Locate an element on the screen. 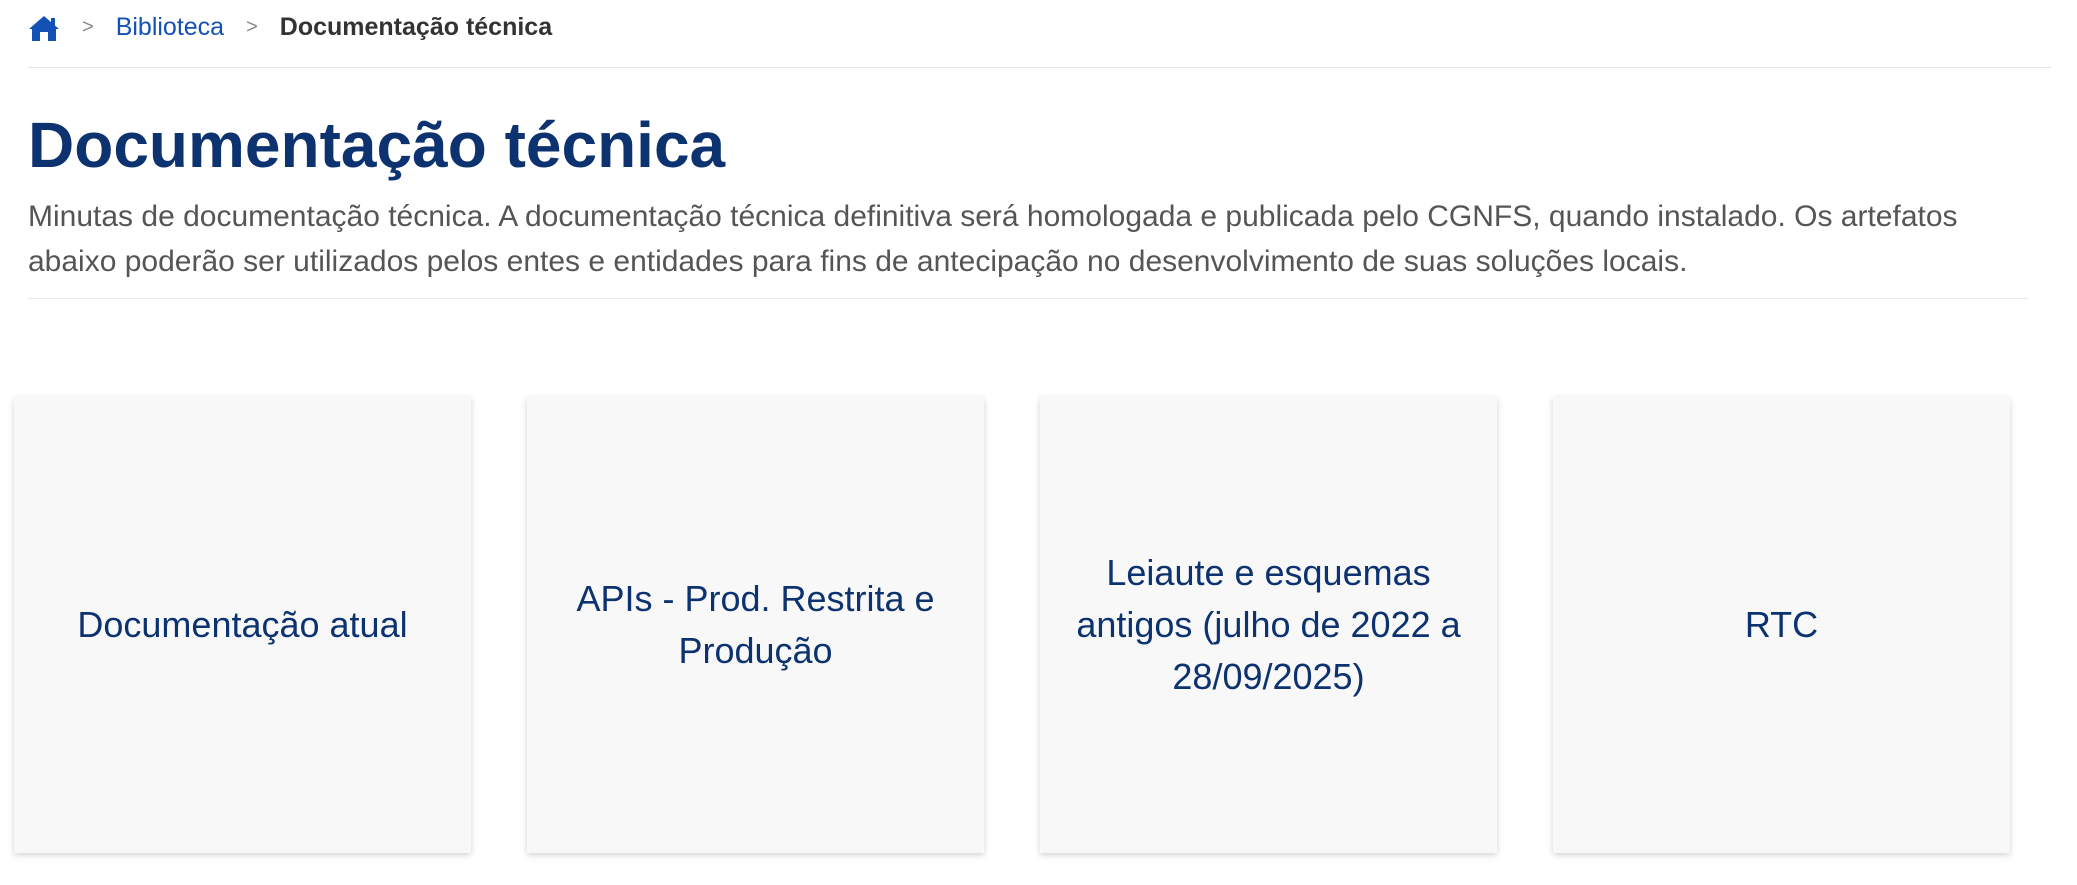 This screenshot has height=885, width=2077. card-documentacao-atual: Documentação atual is located at coordinates (242, 625).